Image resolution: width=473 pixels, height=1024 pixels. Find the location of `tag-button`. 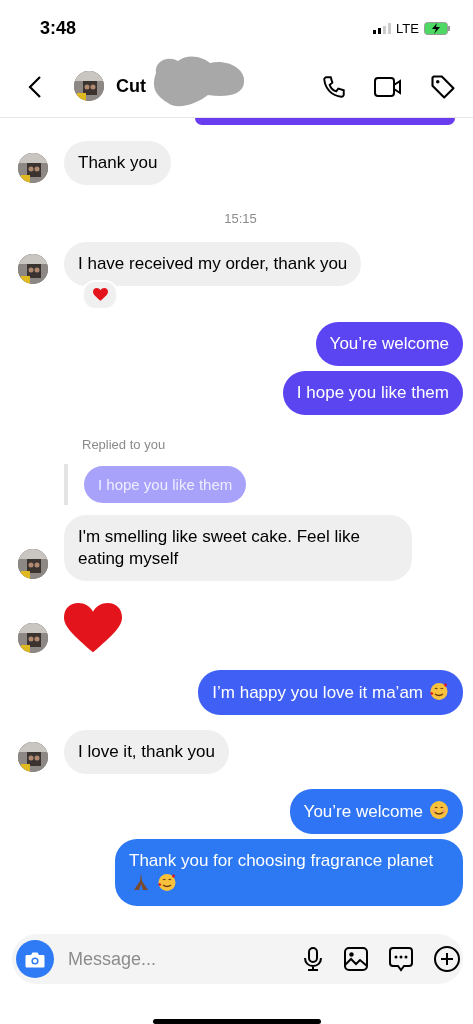

tag-button is located at coordinates (443, 86).